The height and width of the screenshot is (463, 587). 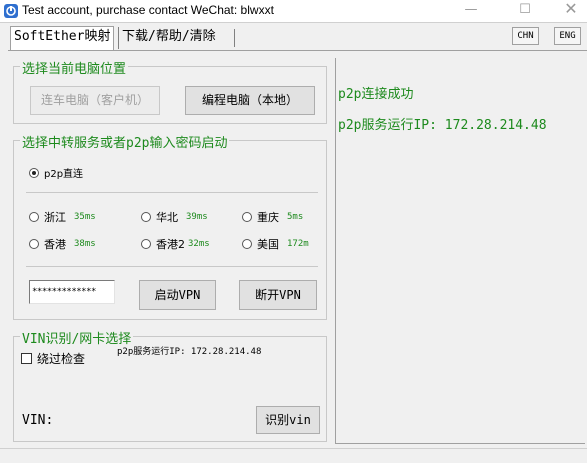 I want to click on programming-computer-button: 编程电脑（本地）, so click(x=250, y=100).